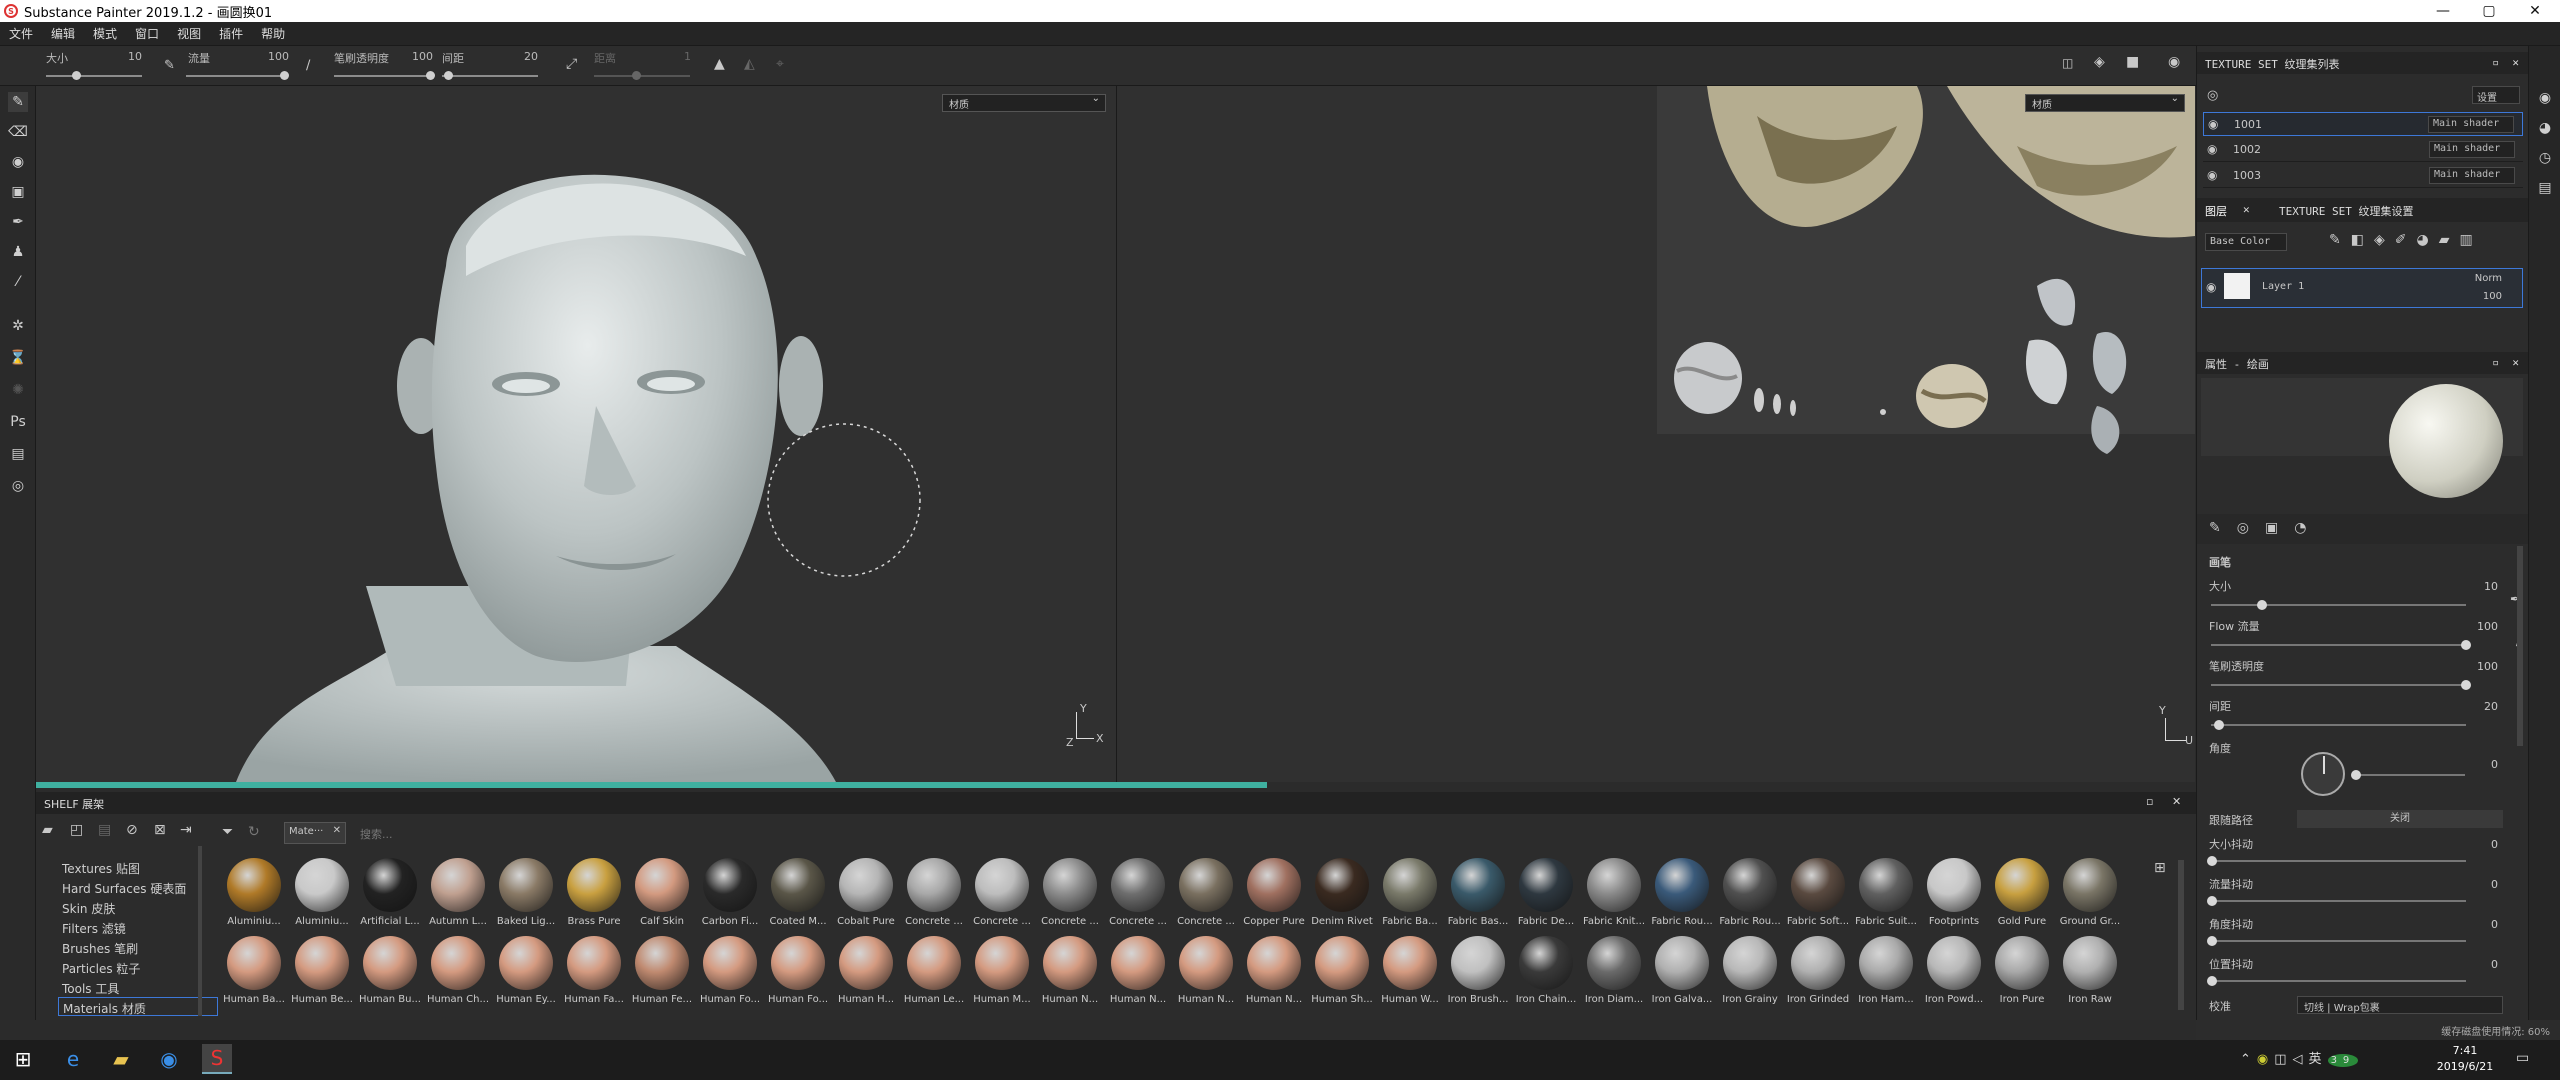  I want to click on follow-path-toggle: 关闭, so click(2400, 819).